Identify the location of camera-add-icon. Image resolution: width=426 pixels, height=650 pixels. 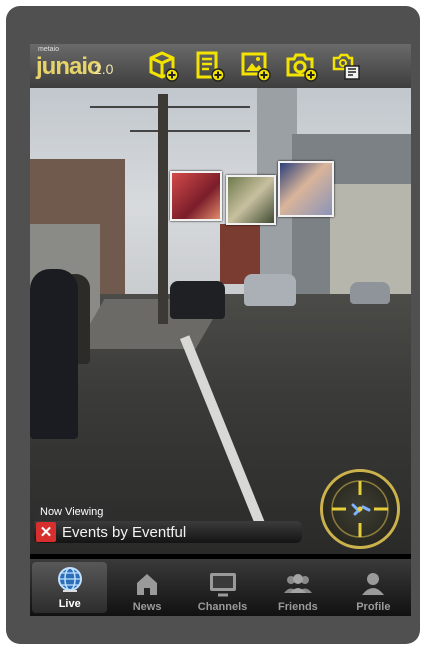
(302, 67).